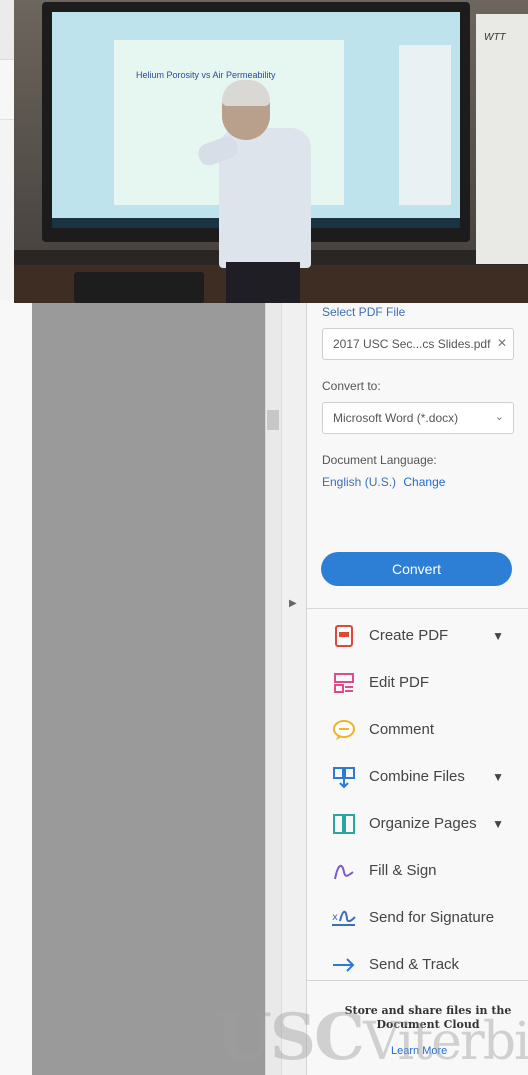 Image resolution: width=528 pixels, height=1075 pixels. I want to click on projected-side-pane, so click(425, 125).